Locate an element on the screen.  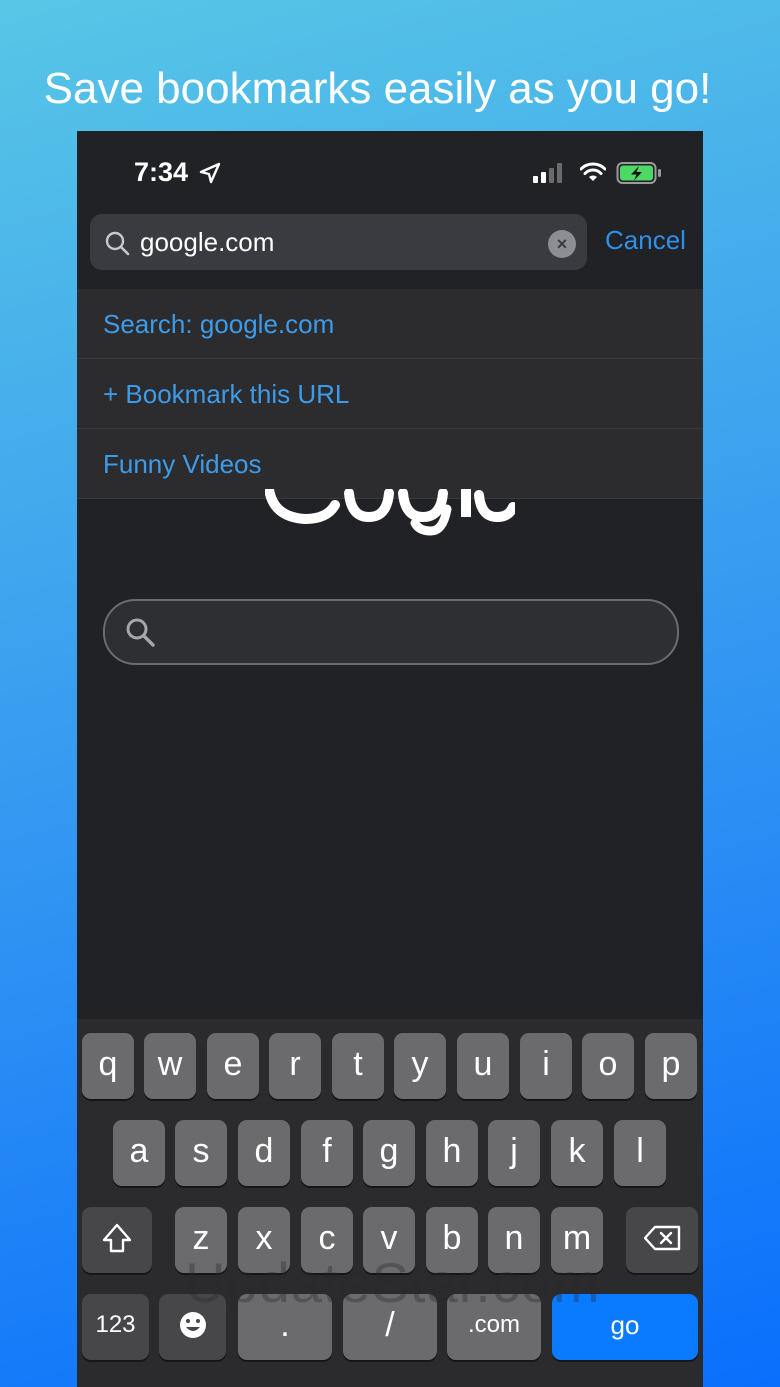
key-e: e is located at coordinates (233, 1066).